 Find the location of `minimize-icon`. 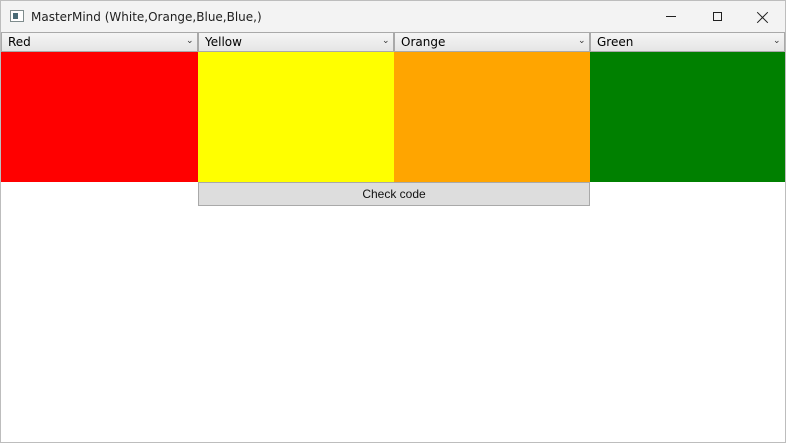

minimize-icon is located at coordinates (671, 16).